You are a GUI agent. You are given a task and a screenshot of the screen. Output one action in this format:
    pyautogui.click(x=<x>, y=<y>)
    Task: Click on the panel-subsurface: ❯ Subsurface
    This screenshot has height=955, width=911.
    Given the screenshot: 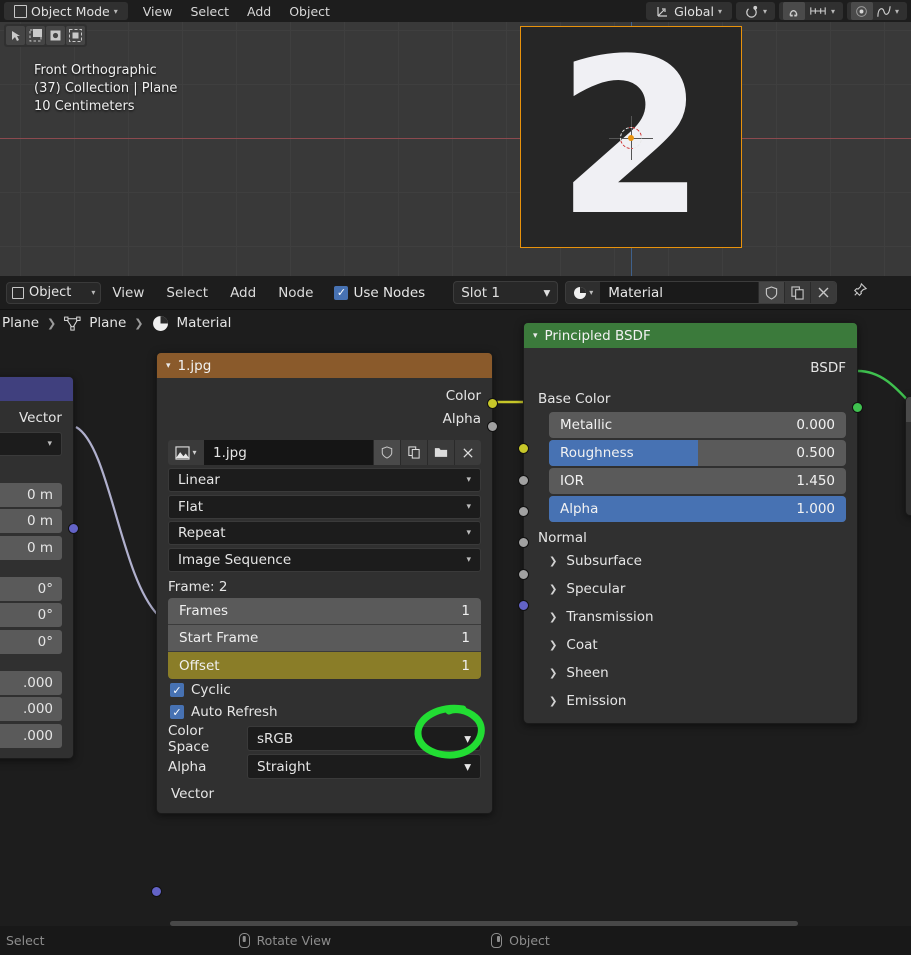 What is the action you would take?
    pyautogui.click(x=690, y=561)
    